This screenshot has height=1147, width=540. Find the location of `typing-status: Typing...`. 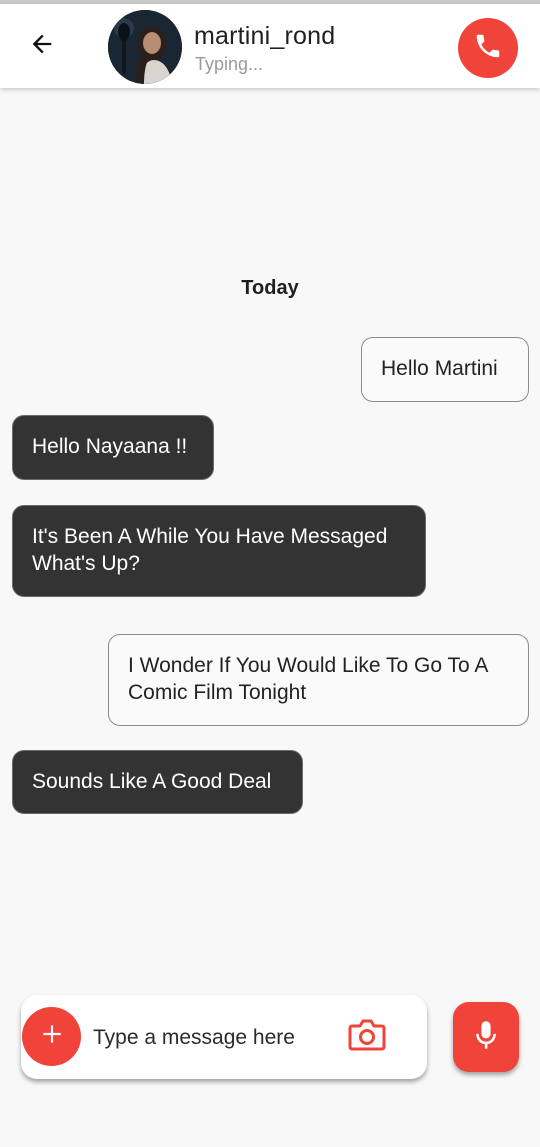

typing-status: Typing... is located at coordinates (229, 64).